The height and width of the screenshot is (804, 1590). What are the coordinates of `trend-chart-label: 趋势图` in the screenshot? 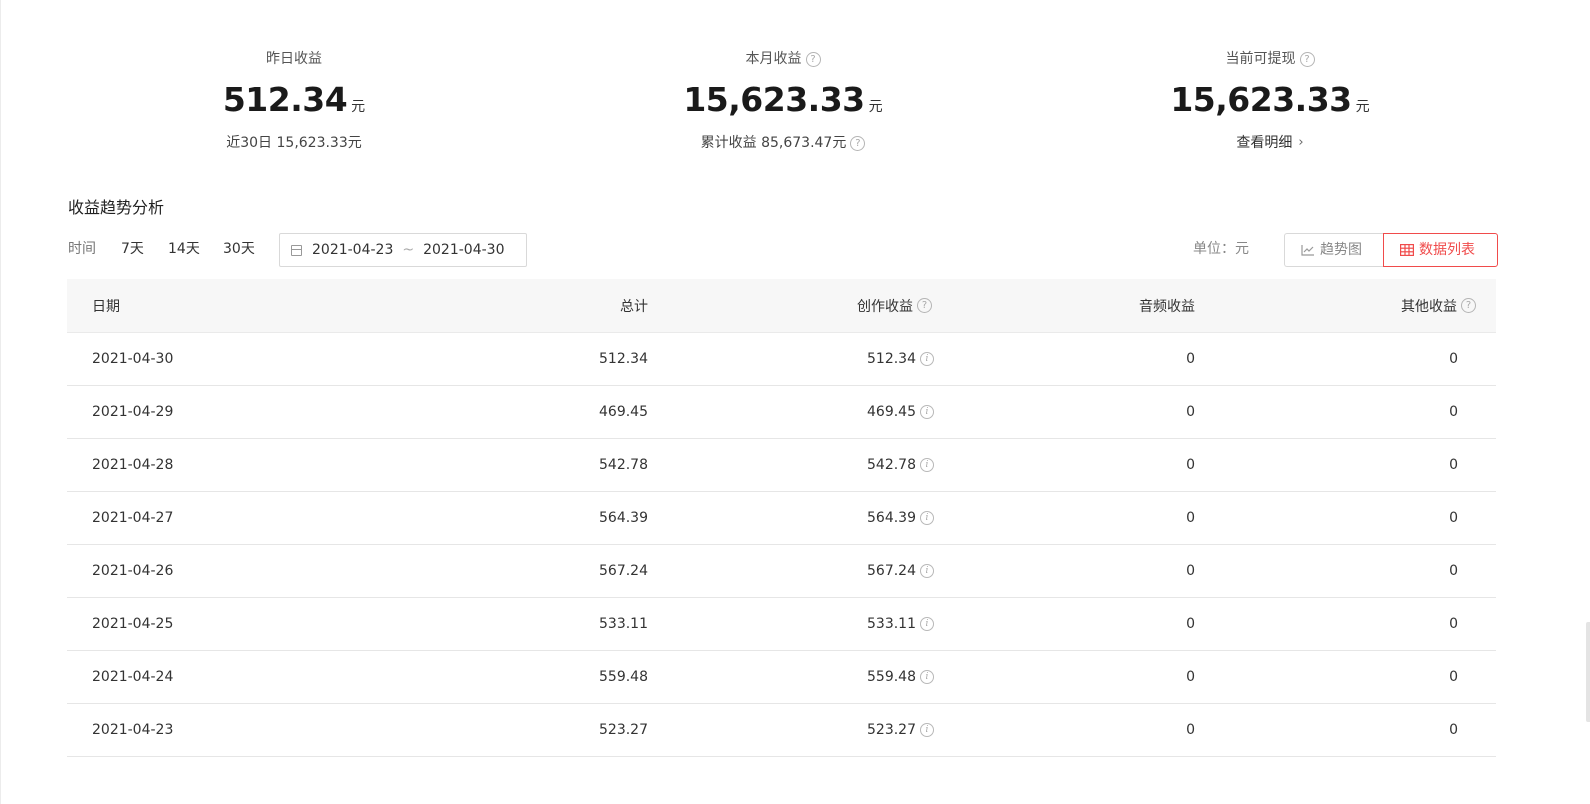 It's located at (1341, 250).